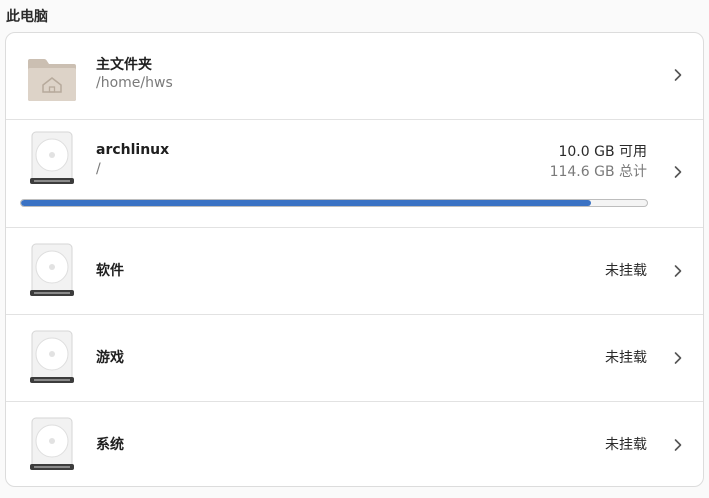 The height and width of the screenshot is (498, 709). I want to click on location-name: archlinux, so click(133, 150).